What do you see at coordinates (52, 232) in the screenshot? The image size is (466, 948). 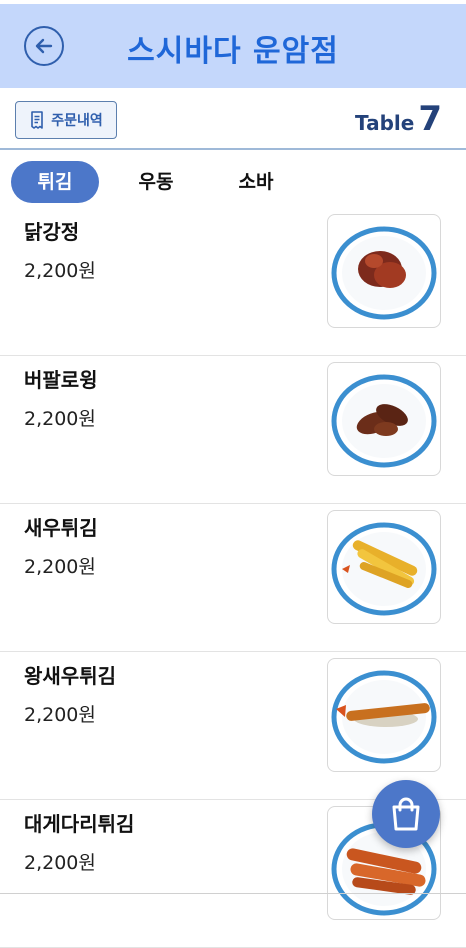 I see `item-name: 닭강정` at bounding box center [52, 232].